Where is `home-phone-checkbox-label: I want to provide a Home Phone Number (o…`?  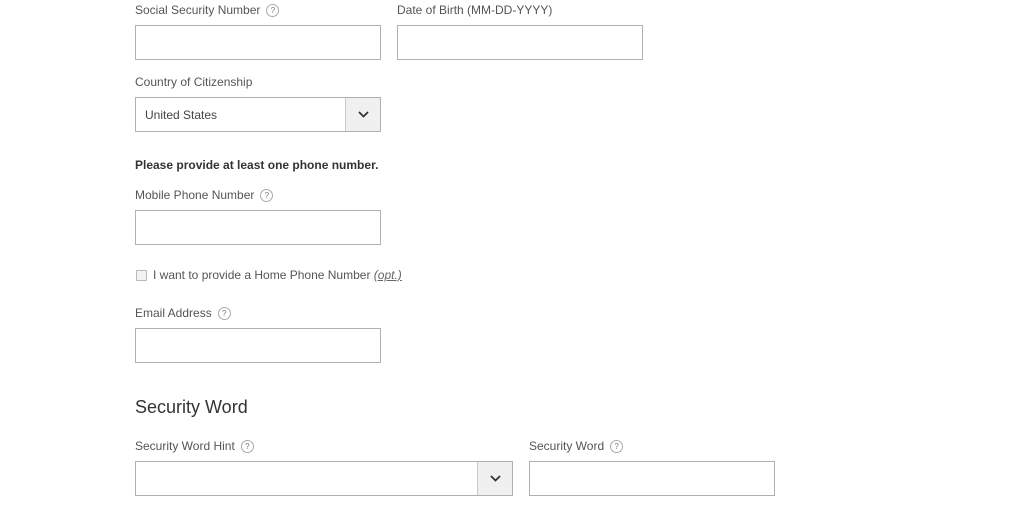
home-phone-checkbox-label: I want to provide a Home Phone Number (o… is located at coordinates (277, 275).